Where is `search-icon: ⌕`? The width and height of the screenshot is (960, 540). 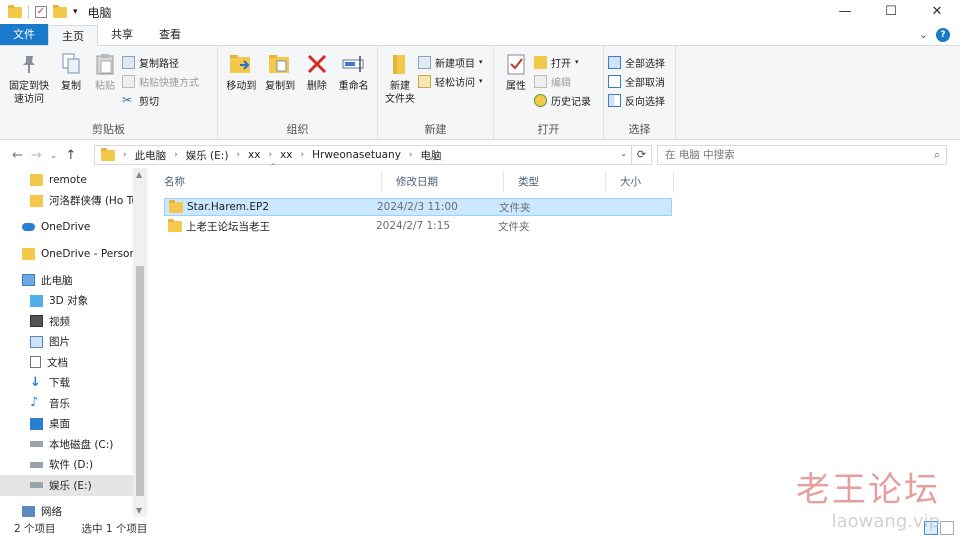
search-icon: ⌕ is located at coordinates (937, 155).